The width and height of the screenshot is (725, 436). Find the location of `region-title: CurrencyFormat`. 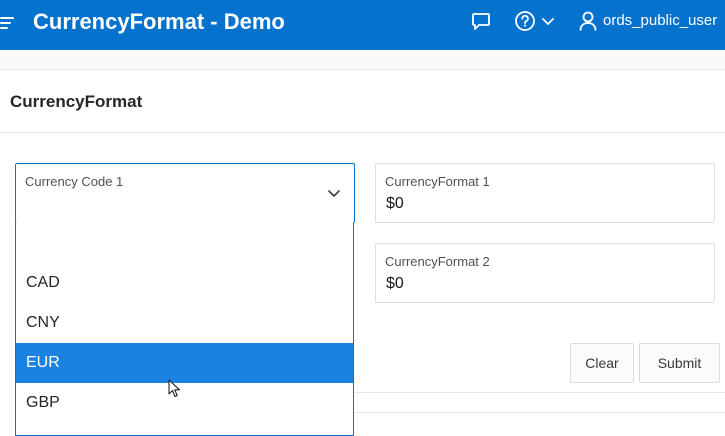

region-title: CurrencyFormat is located at coordinates (76, 101).